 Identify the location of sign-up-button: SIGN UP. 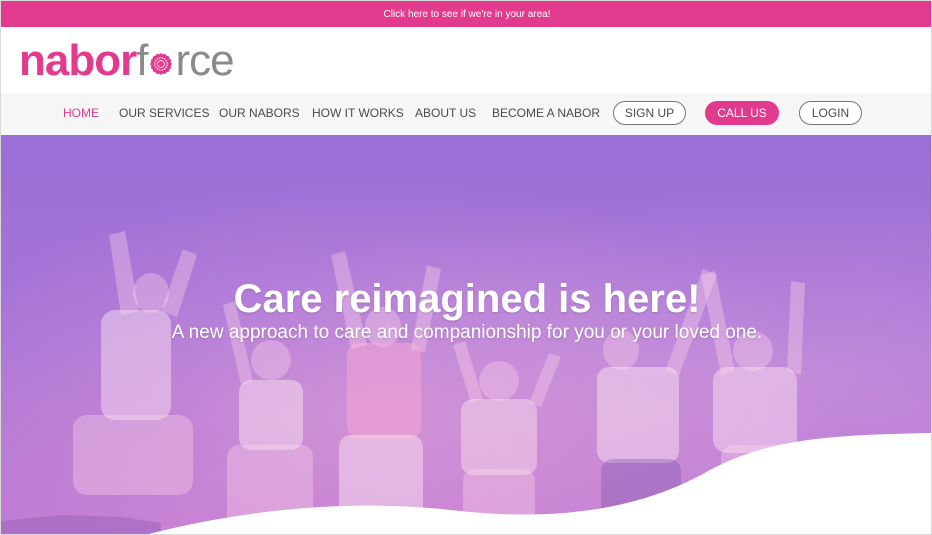
(649, 113).